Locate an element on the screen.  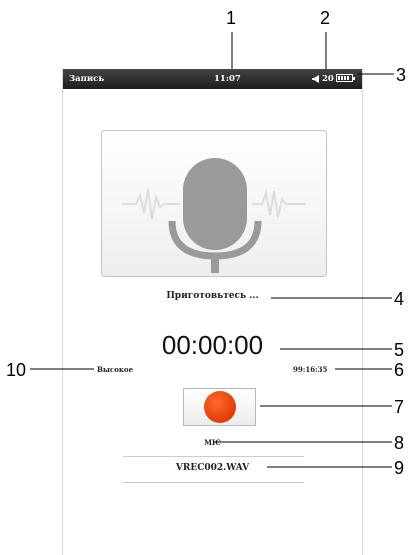
callout-2: 2 is located at coordinates (325, 18).